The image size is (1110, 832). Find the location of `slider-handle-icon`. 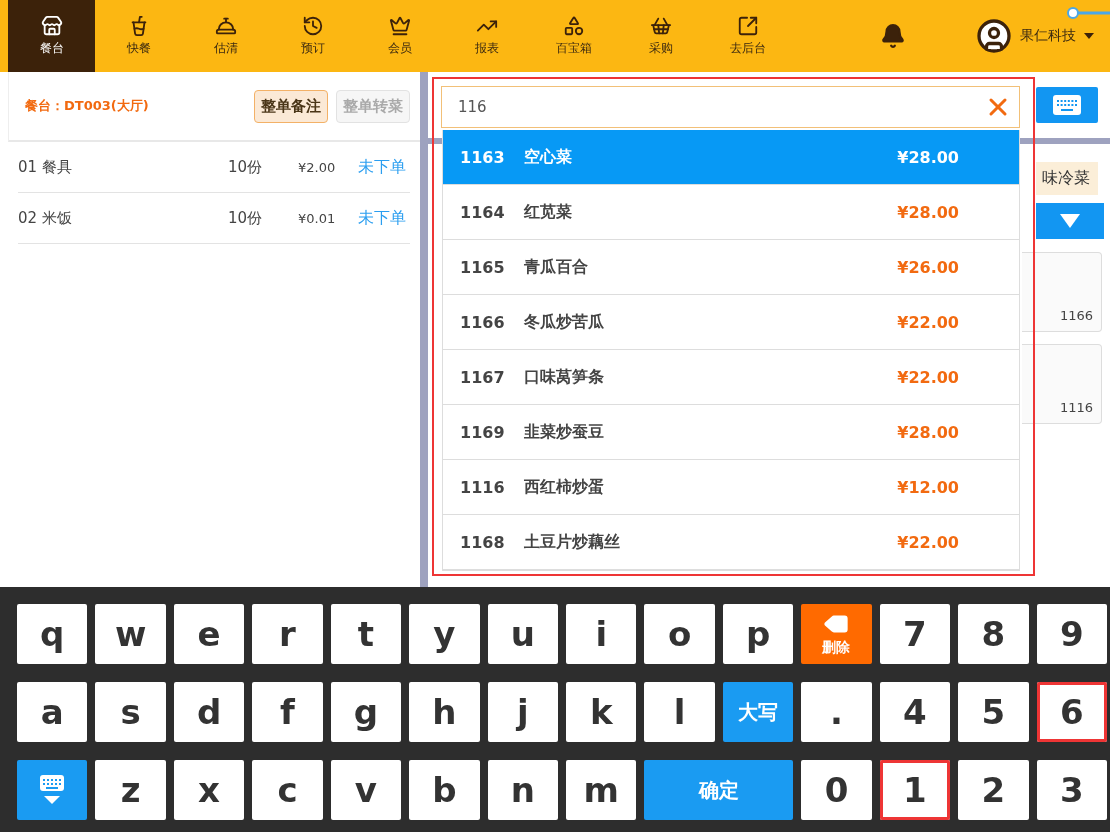

slider-handle-icon is located at coordinates (1088, 13).